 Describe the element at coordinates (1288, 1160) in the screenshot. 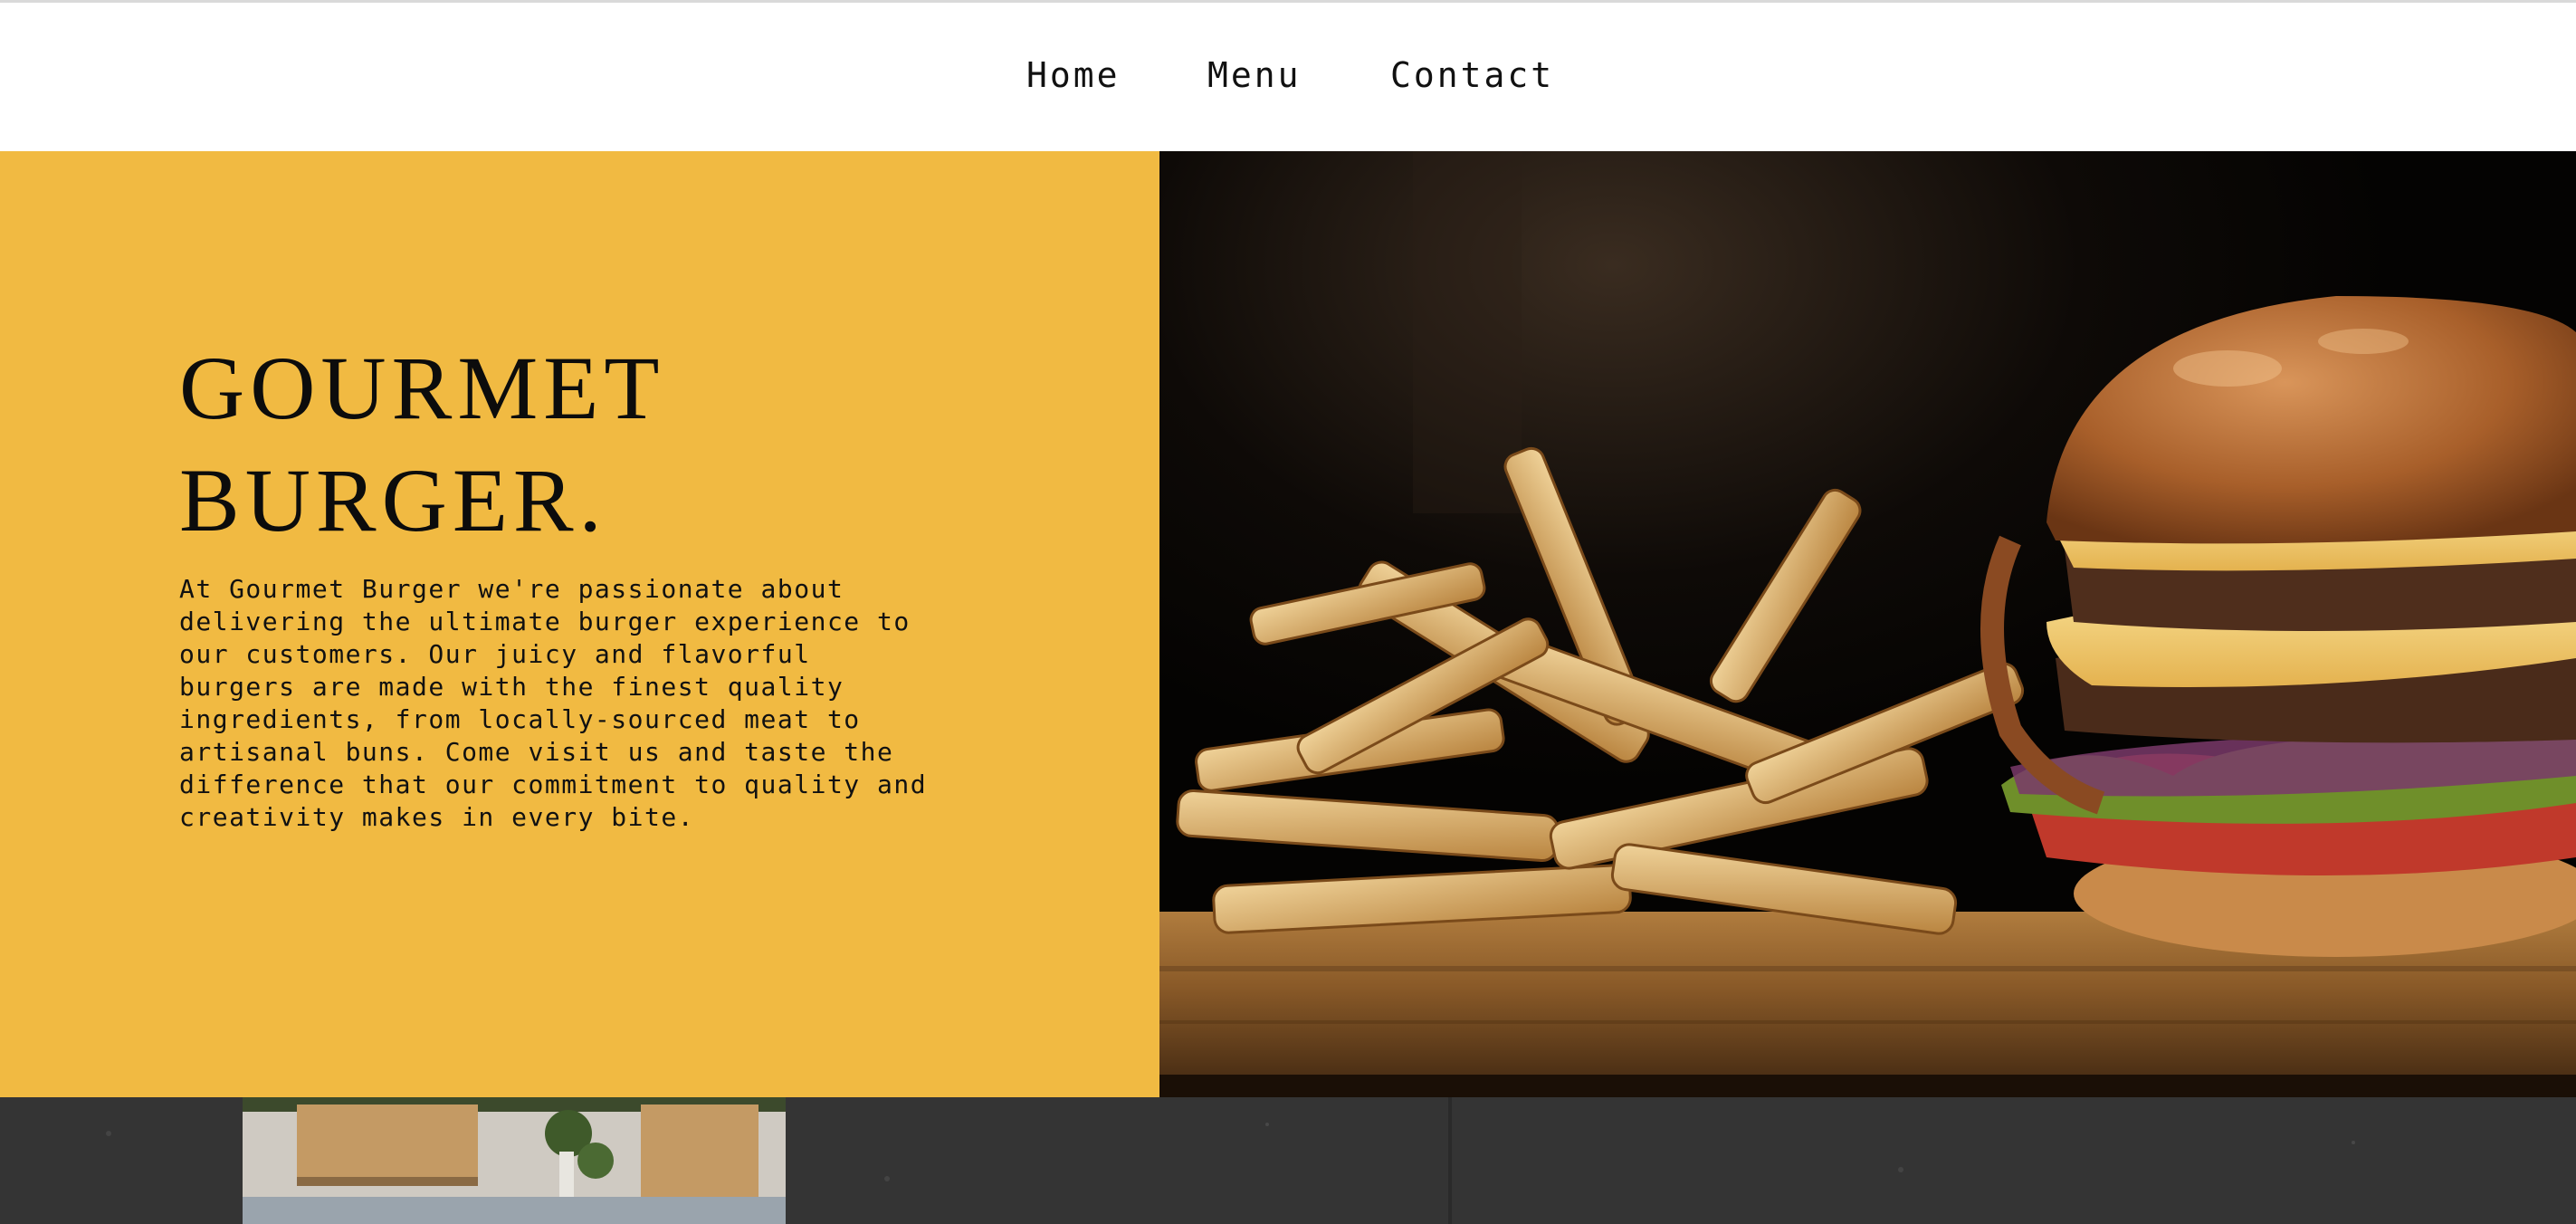

I see `bottom-section` at that location.